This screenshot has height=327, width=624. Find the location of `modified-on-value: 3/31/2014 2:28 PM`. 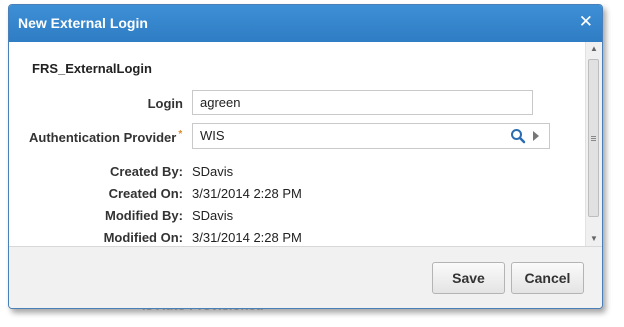

modified-on-value: 3/31/2014 2:28 PM is located at coordinates (247, 237).